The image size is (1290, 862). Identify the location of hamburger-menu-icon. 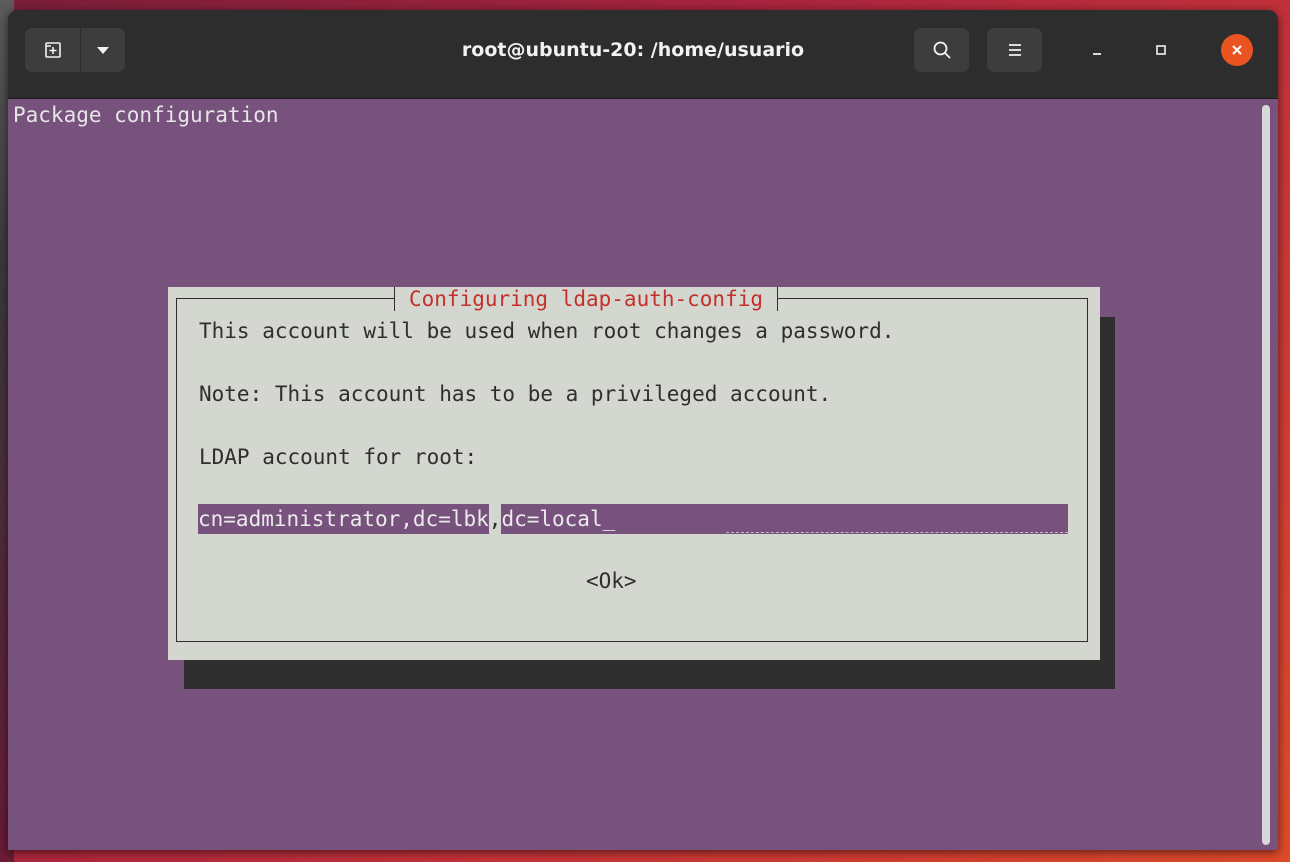
(1014, 50).